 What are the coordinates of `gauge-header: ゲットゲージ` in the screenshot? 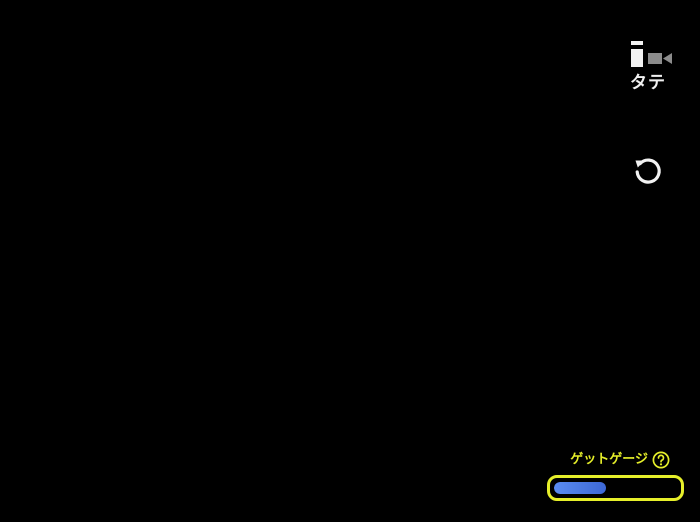 It's located at (620, 460).